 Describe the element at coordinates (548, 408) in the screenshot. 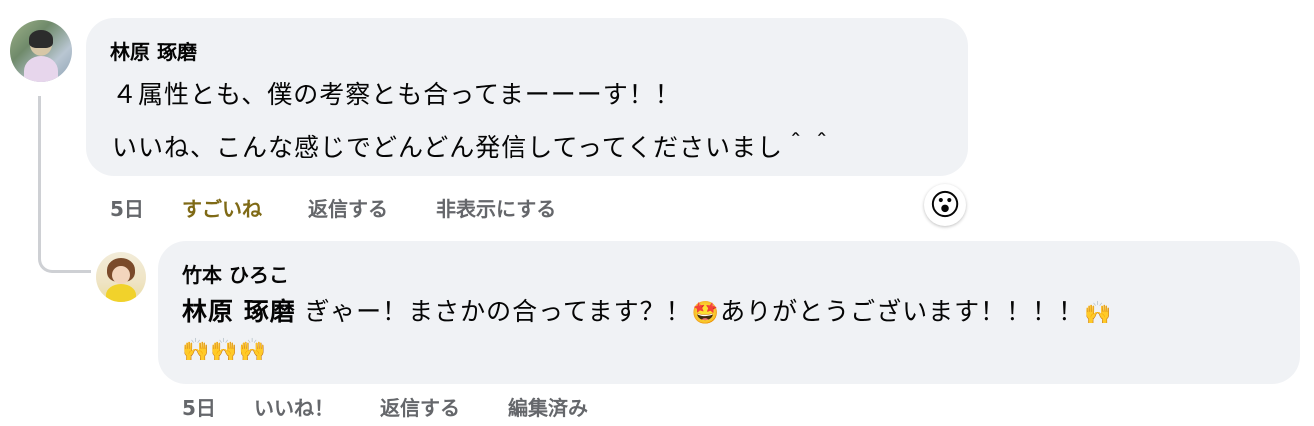

I see `reply-edited-label: 編集済み` at that location.